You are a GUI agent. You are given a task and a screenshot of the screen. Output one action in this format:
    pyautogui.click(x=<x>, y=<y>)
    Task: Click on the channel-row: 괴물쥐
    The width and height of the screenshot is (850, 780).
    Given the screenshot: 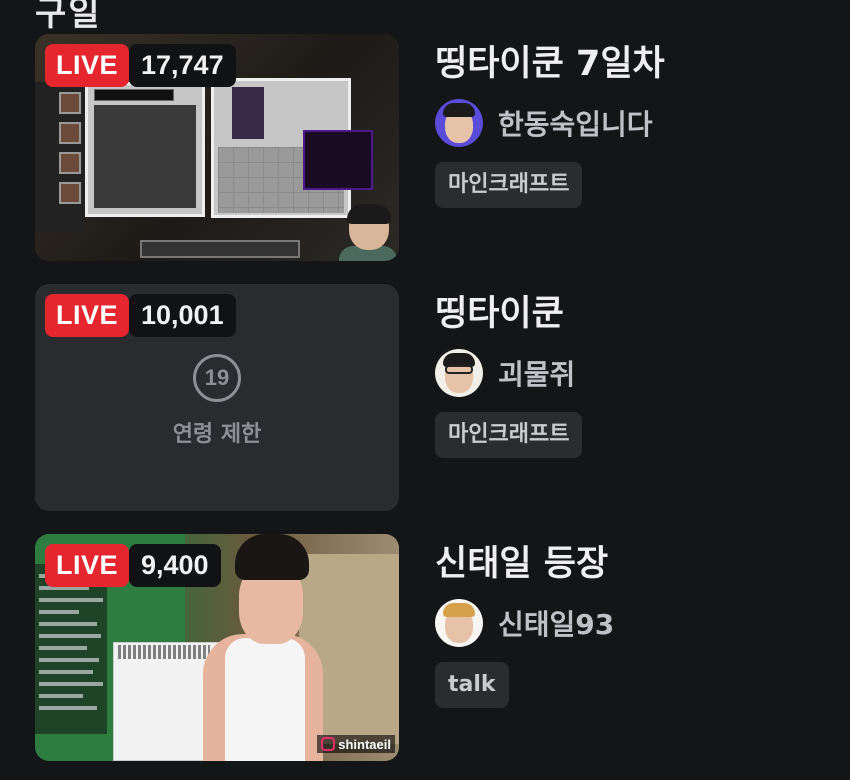 What is the action you would take?
    pyautogui.click(x=635, y=373)
    